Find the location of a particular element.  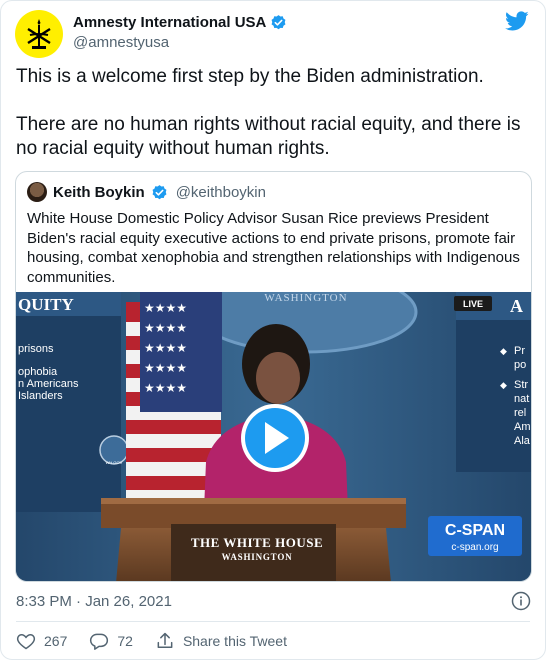

like-button: 267 is located at coordinates (41, 641).